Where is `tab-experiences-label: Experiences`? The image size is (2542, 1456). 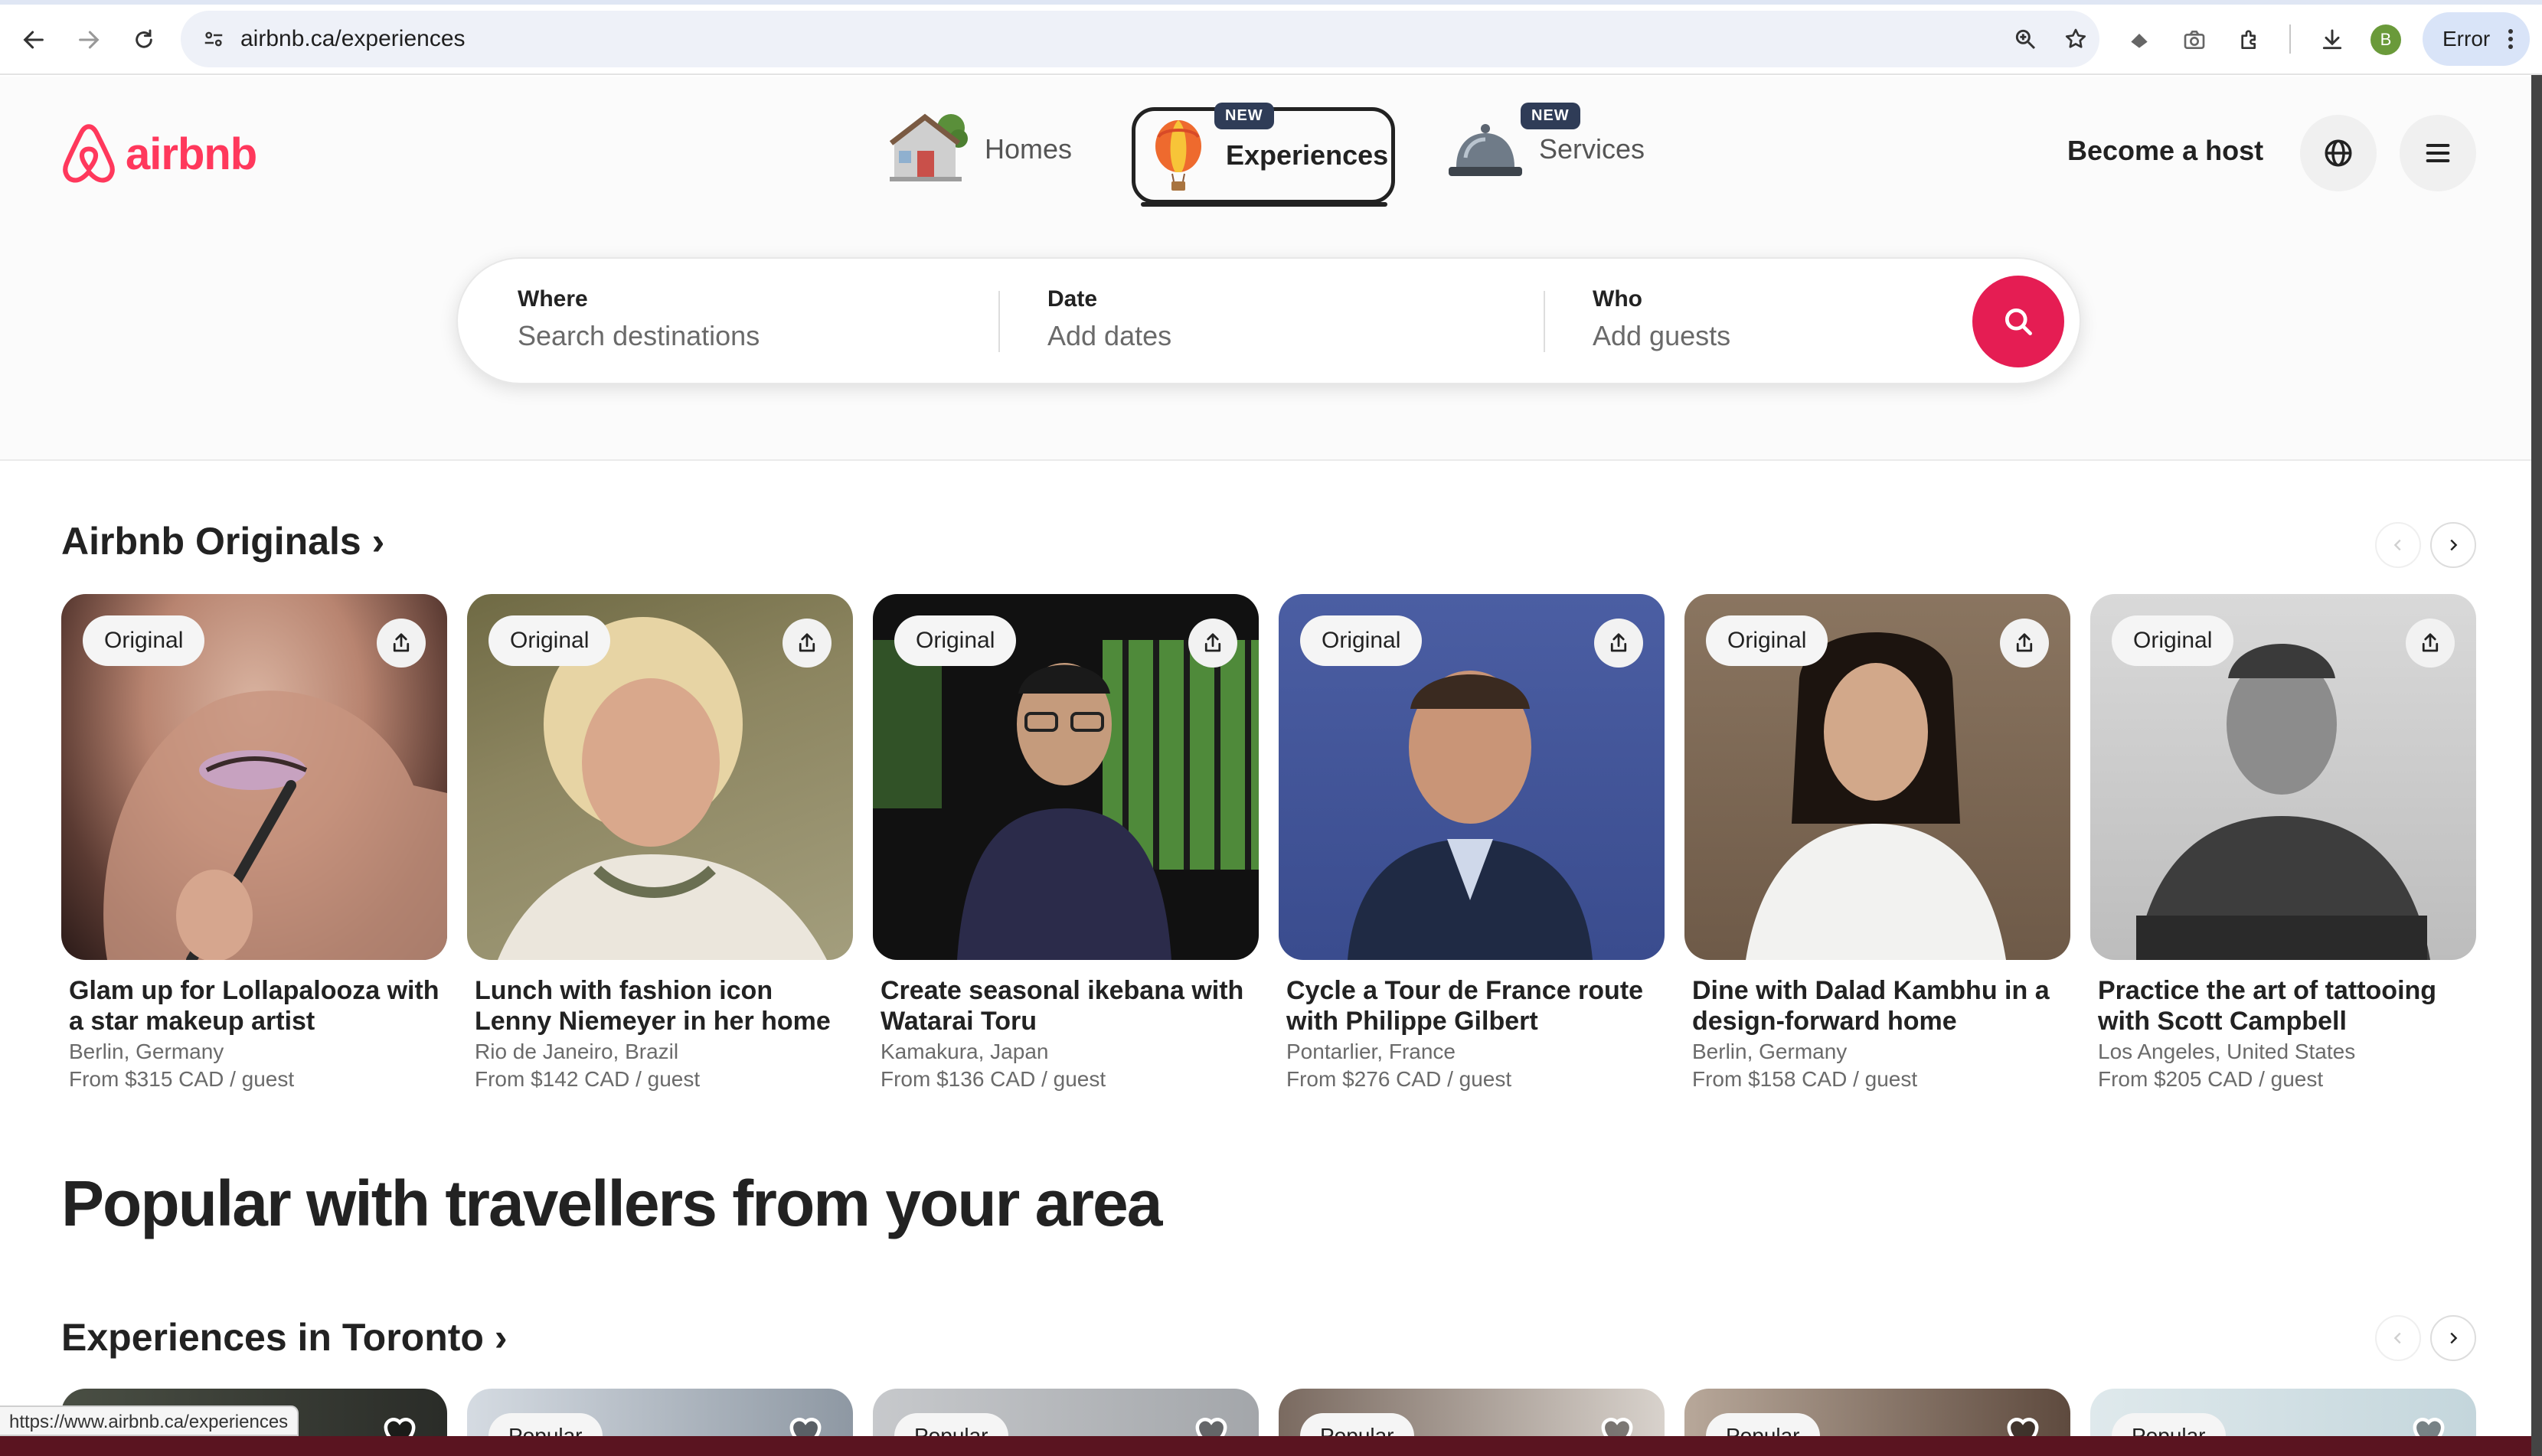 tab-experiences-label: Experiences is located at coordinates (1308, 155).